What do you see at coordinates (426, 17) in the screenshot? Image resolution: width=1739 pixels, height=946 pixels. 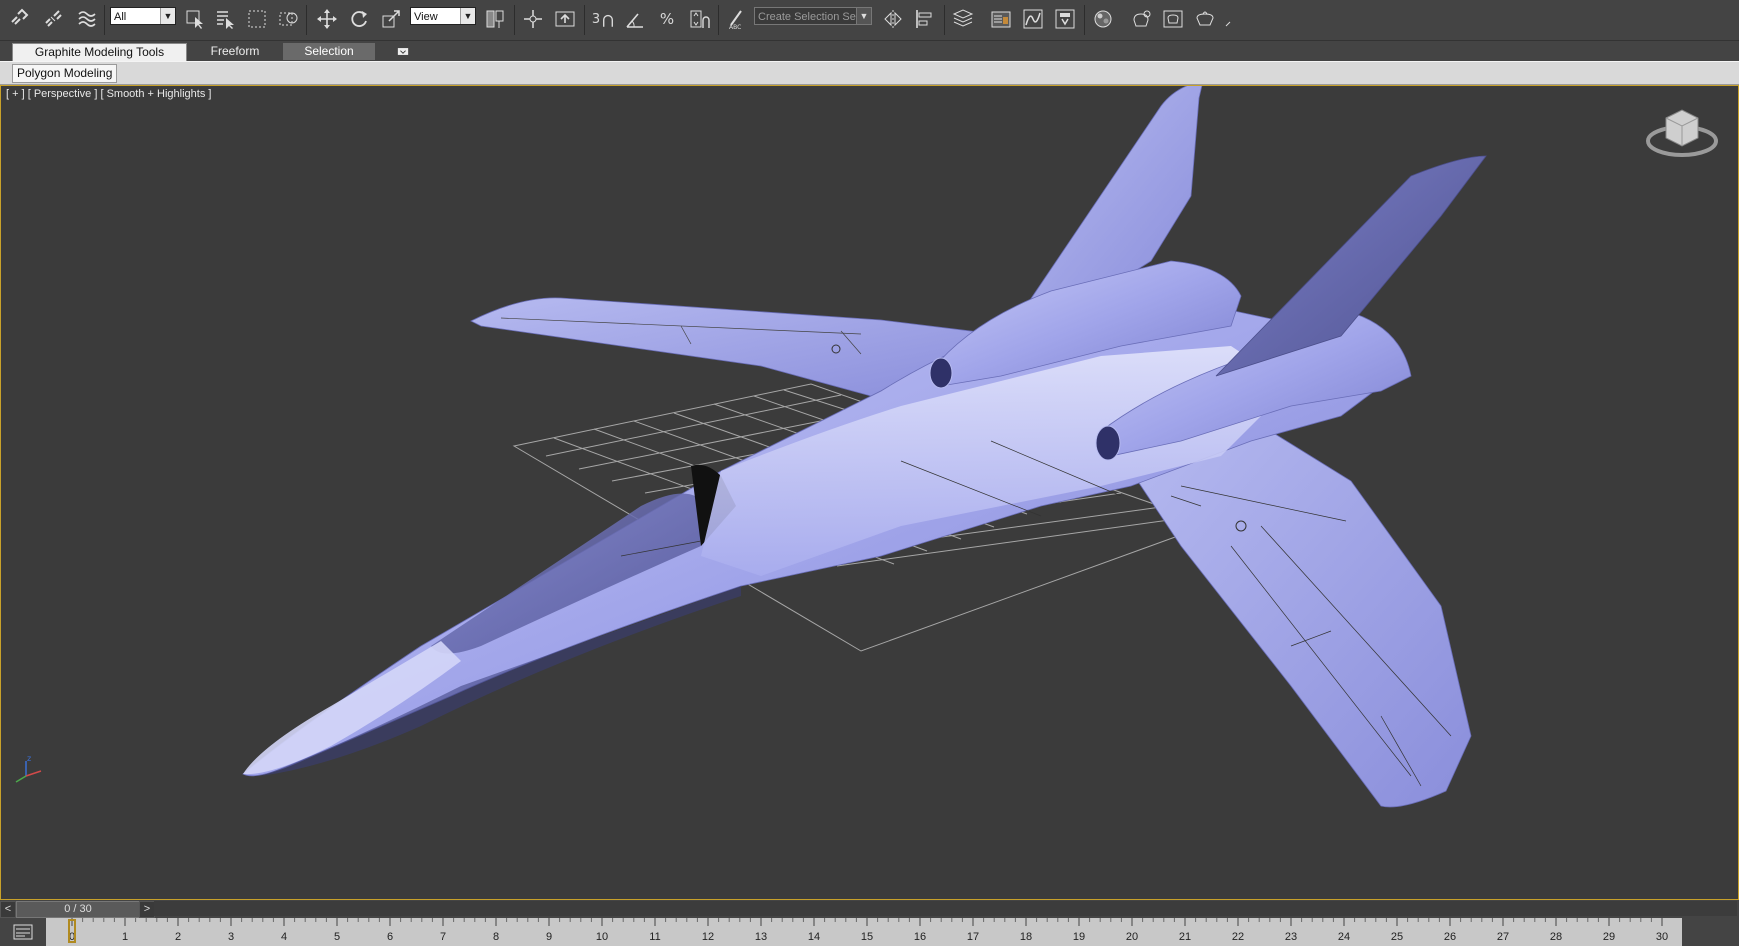 I see `reference-coordinate-value: View` at bounding box center [426, 17].